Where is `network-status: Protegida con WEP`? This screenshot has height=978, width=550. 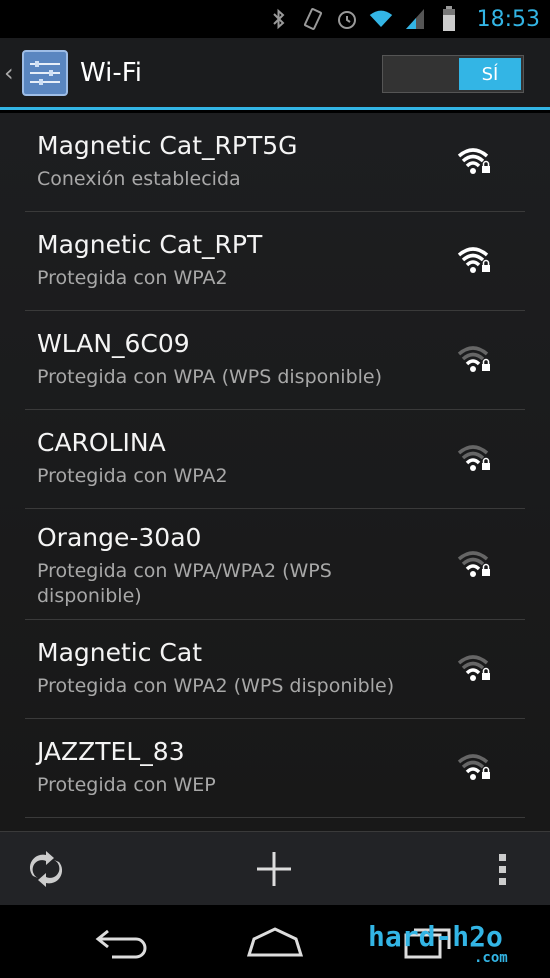 network-status: Protegida con WEP is located at coordinates (126, 785).